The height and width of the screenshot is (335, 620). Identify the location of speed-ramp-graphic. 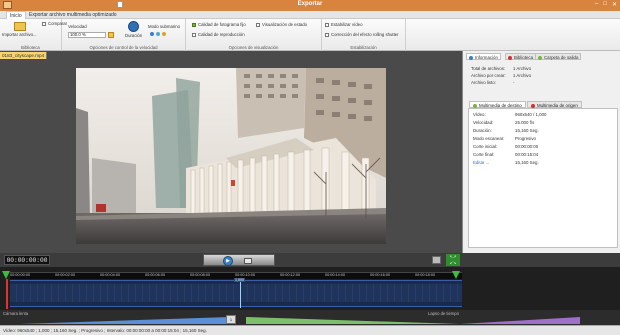
(300, 320).